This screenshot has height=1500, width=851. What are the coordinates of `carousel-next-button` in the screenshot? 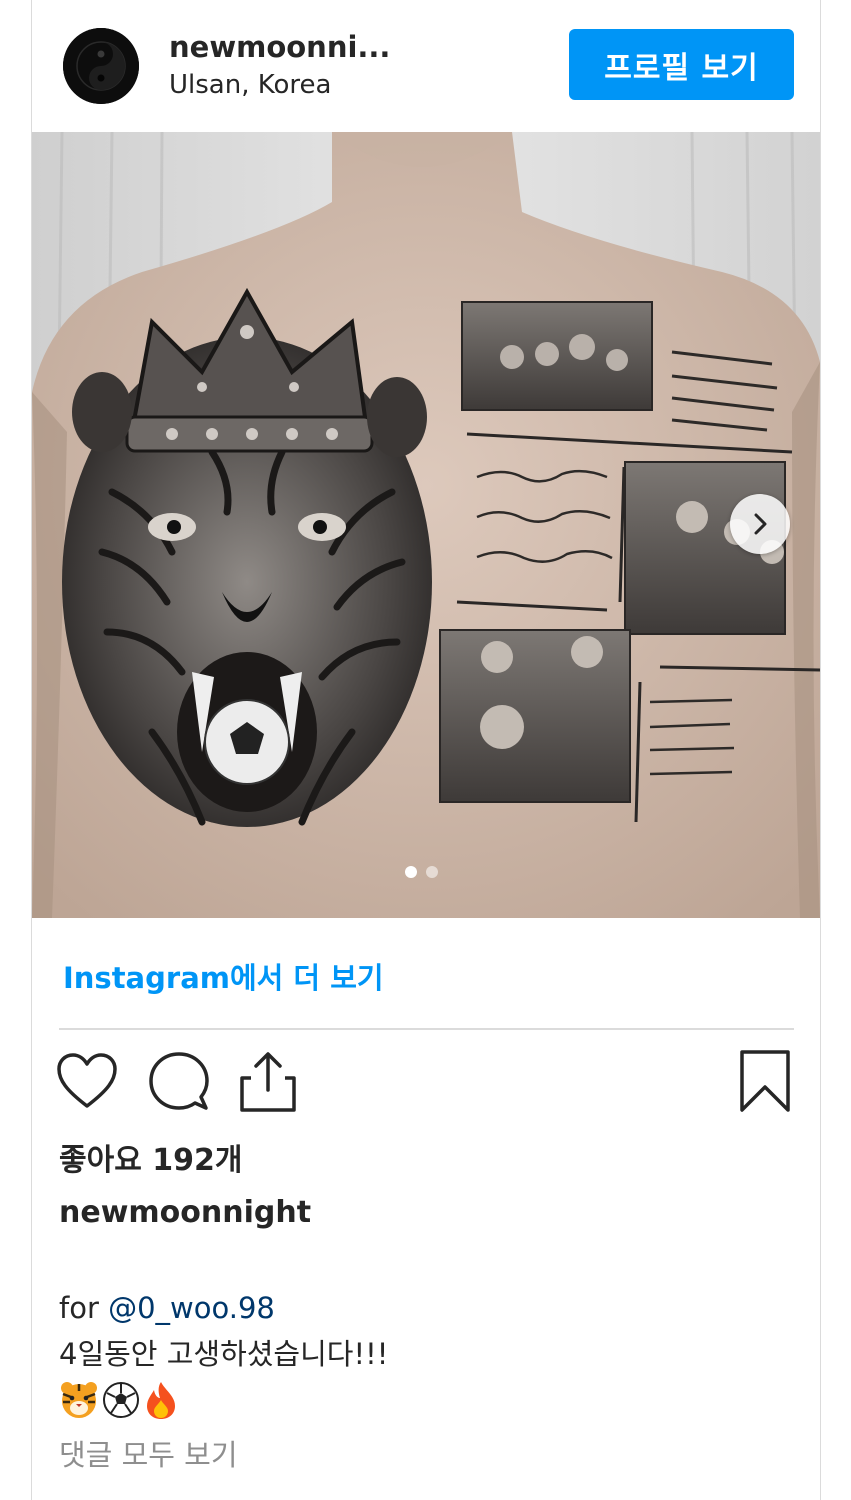 It's located at (760, 524).